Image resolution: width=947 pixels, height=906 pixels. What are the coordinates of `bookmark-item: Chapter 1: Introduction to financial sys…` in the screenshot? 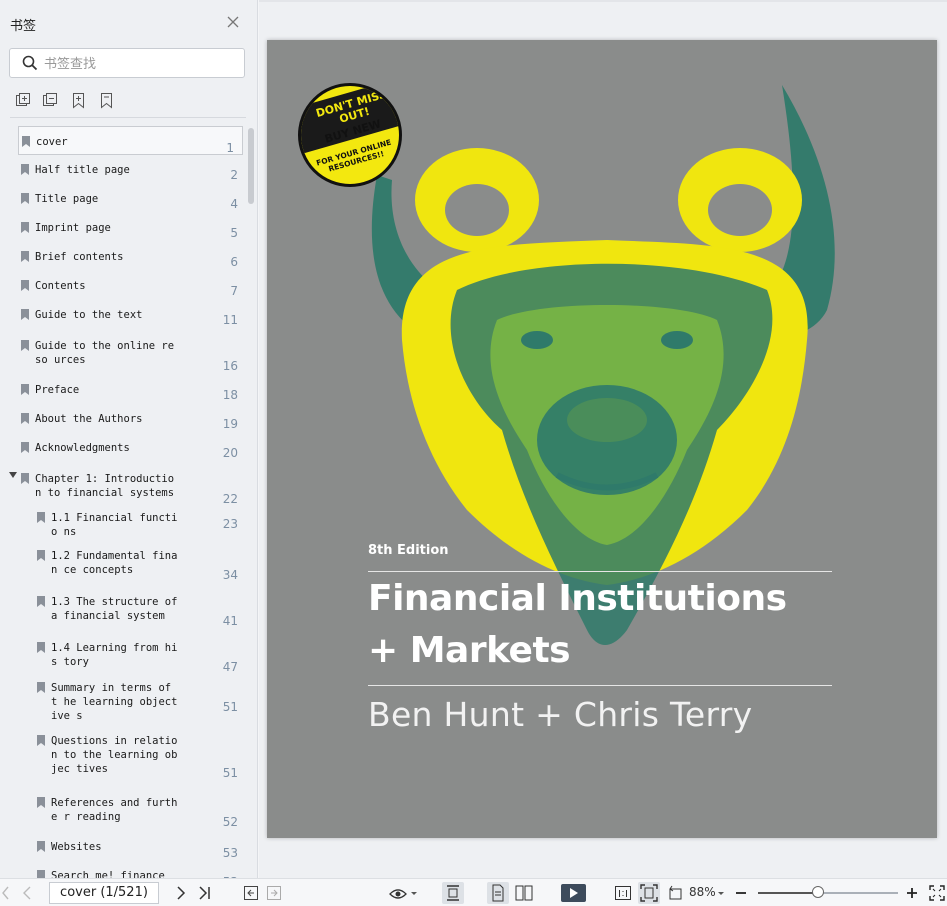 It's located at (123, 488).